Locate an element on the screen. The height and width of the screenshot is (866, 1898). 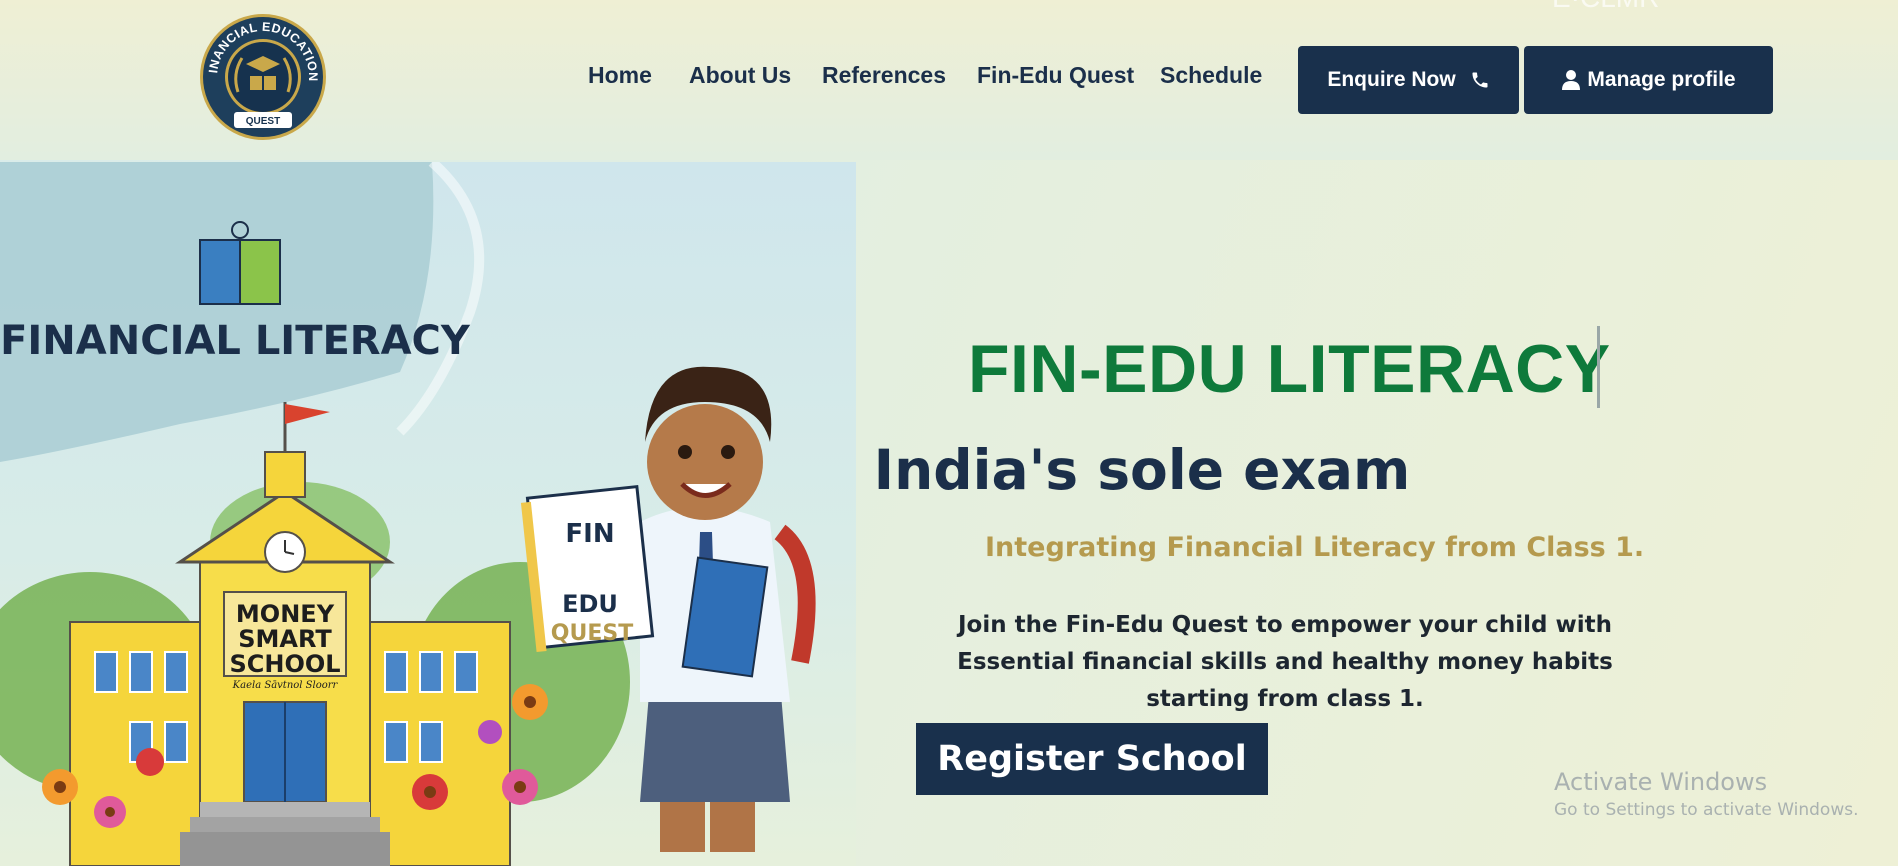
watermark-line-1: Activate Windows is located at coordinates (1661, 782).